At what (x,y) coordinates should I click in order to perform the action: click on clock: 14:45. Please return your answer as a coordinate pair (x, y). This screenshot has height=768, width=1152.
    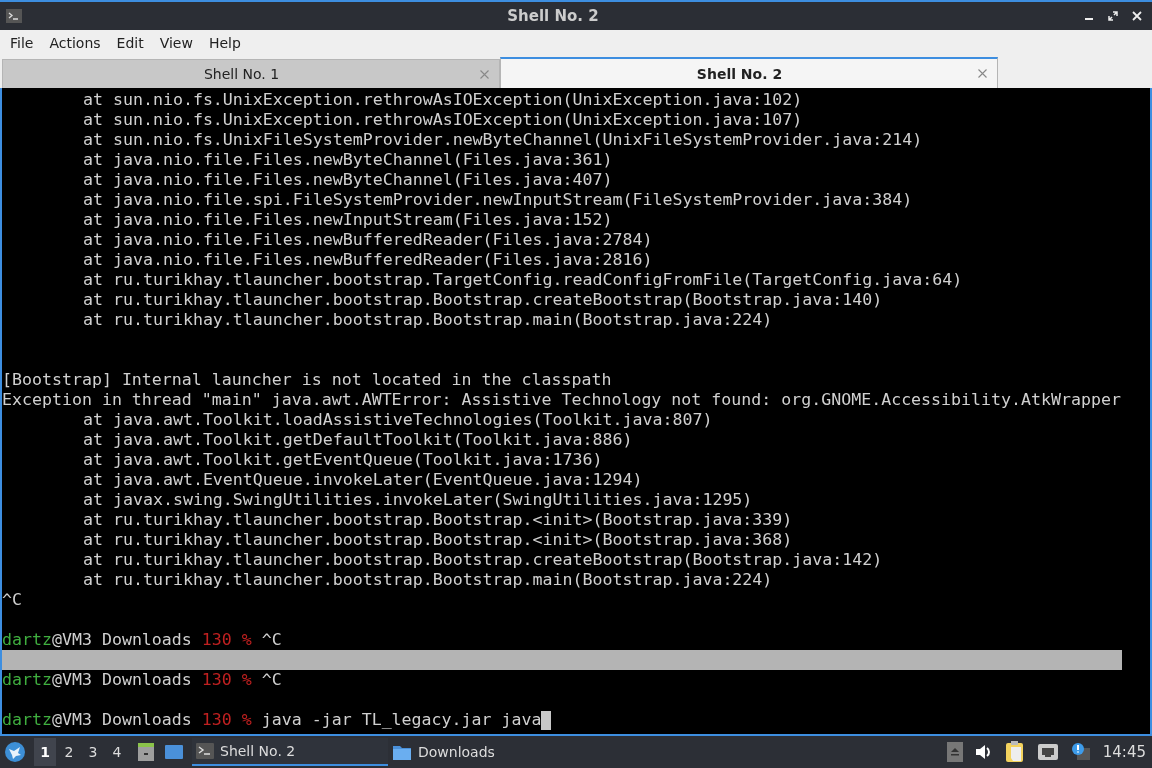
    Looking at the image, I should click on (1124, 752).